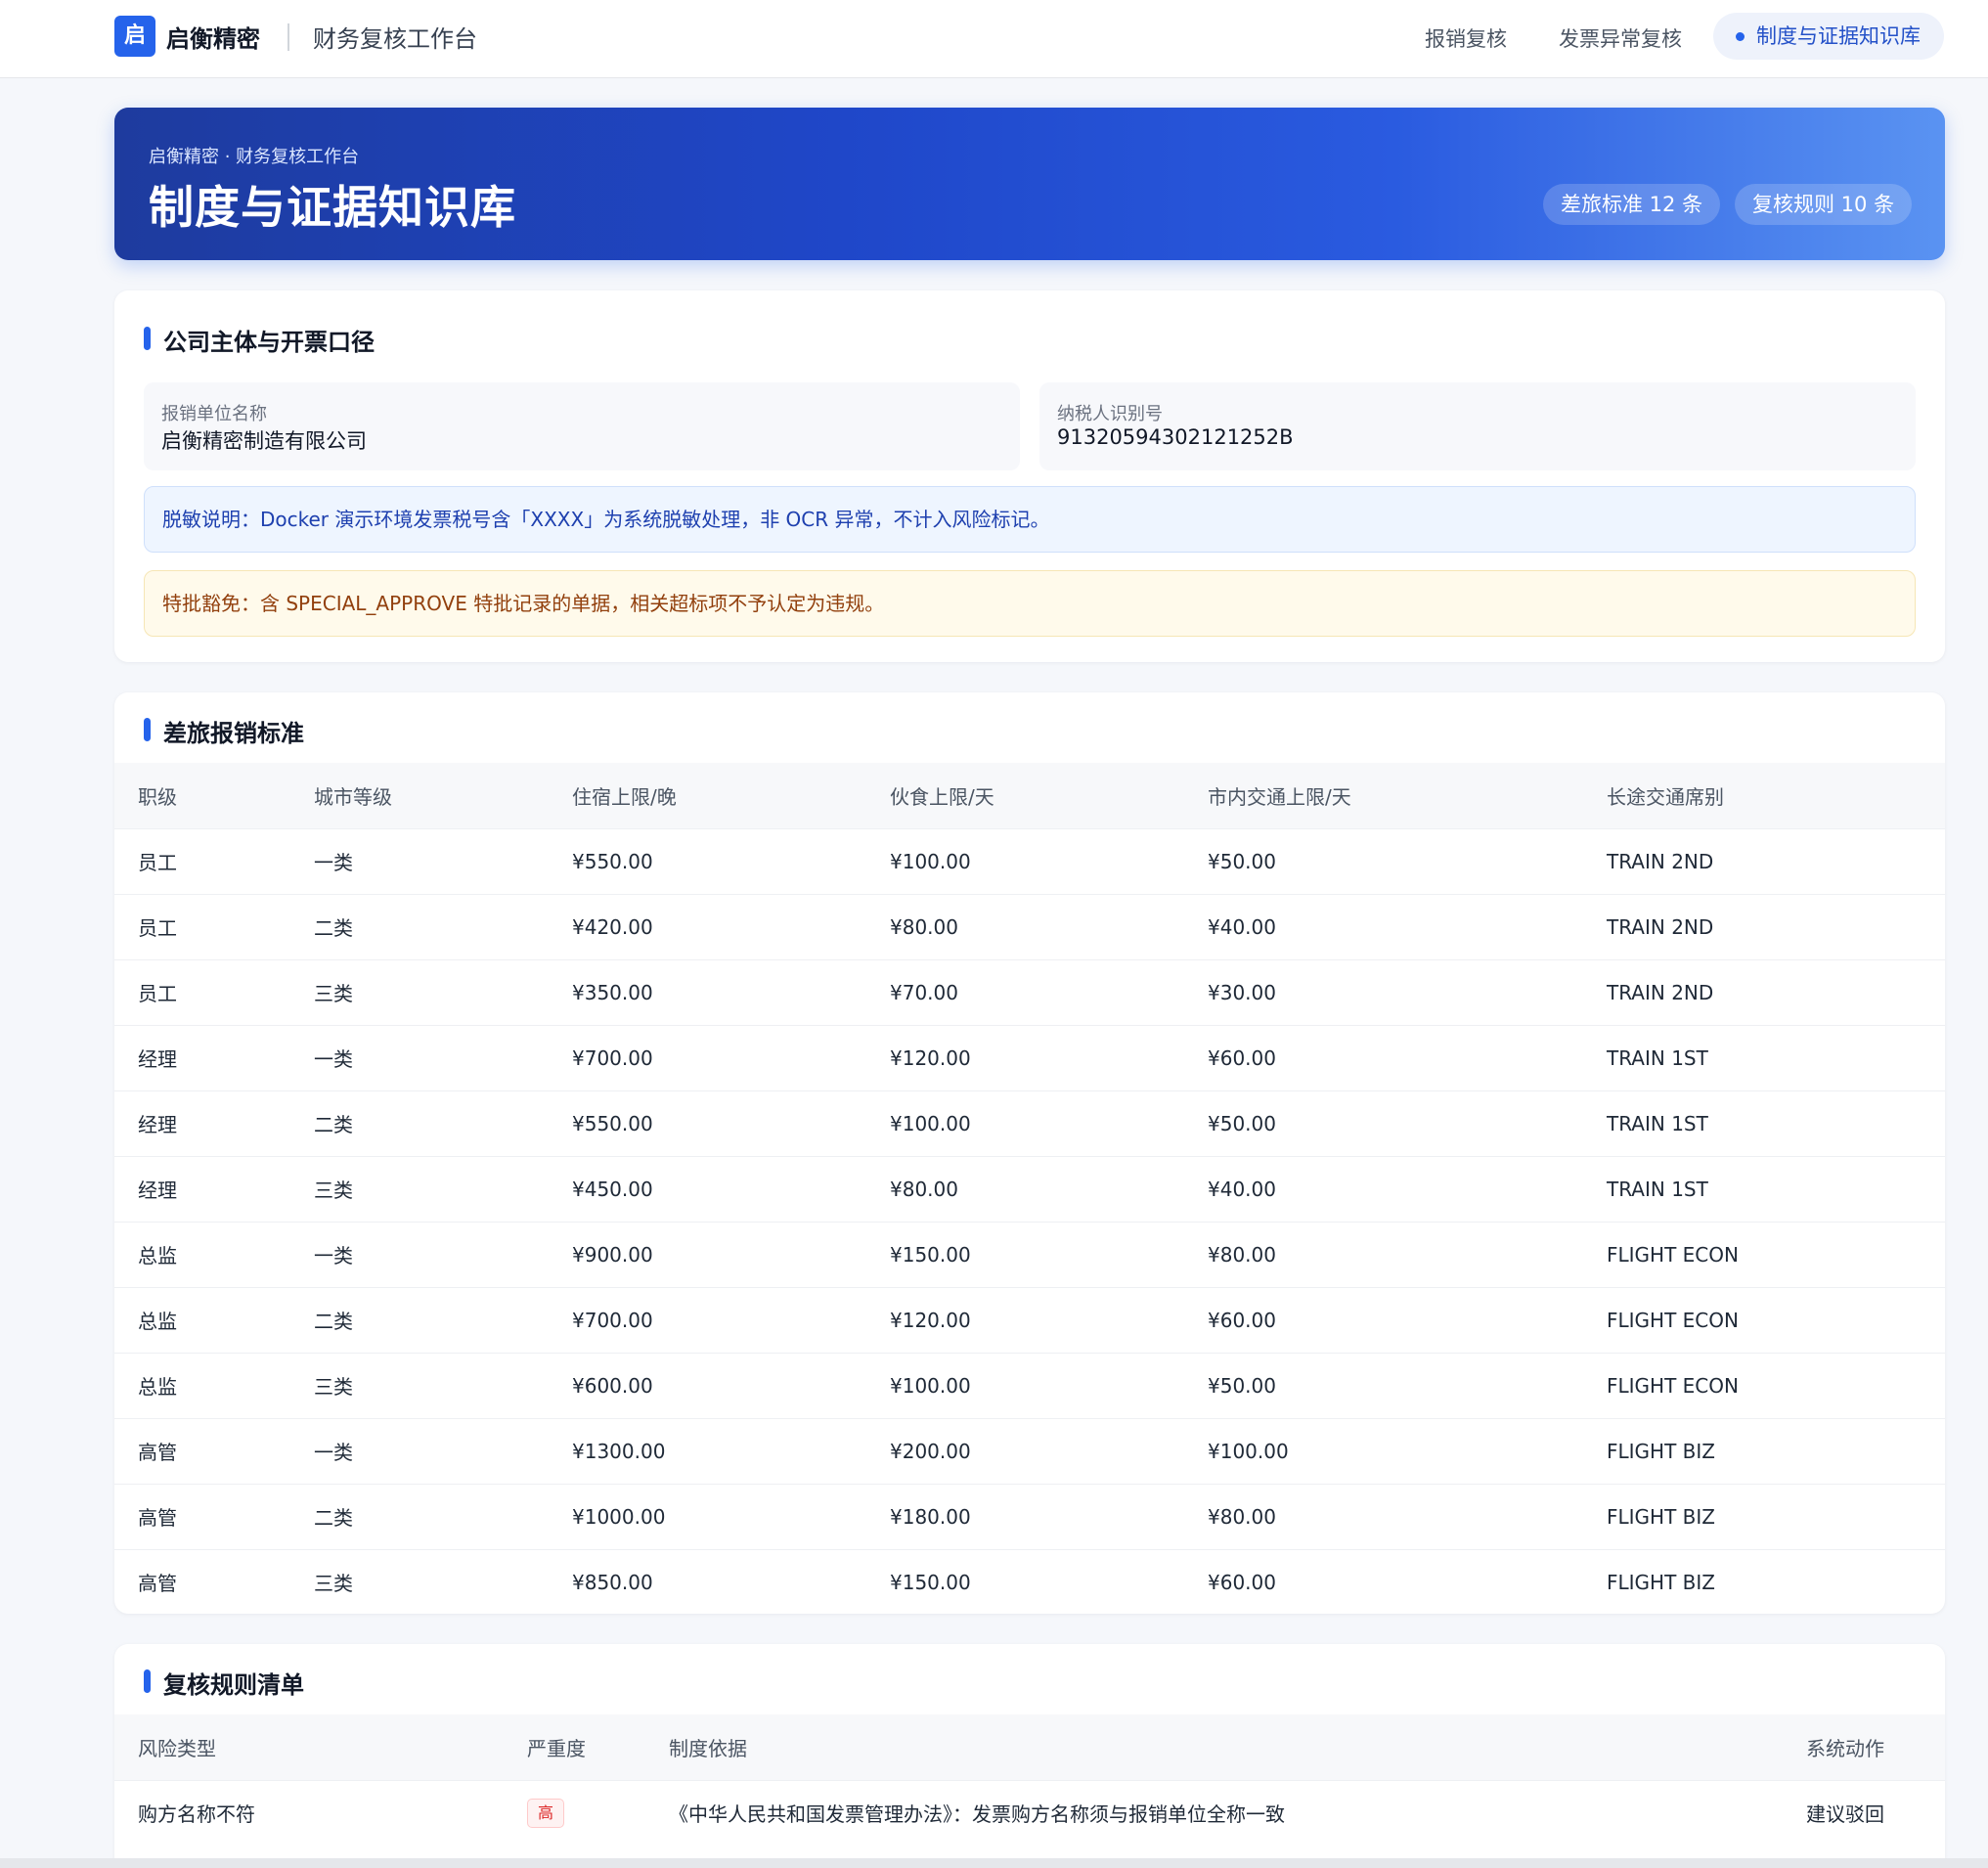 The image size is (1988, 1868). I want to click on top-navbar: 启 启衡精密 财务复核工作台 报销复核 发票异常复核 制度与证据知识库, so click(994, 39).